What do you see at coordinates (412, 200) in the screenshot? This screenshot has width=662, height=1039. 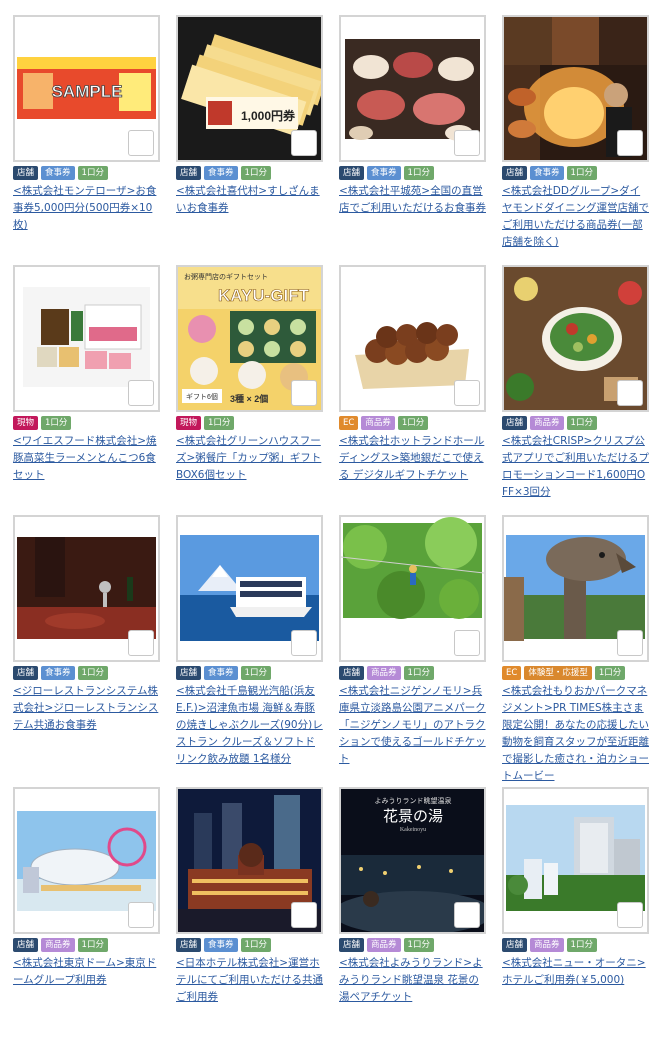 I see `product-title: <株式会社平城苑>全国の直営店でご利用いただけるお食事券` at bounding box center [412, 200].